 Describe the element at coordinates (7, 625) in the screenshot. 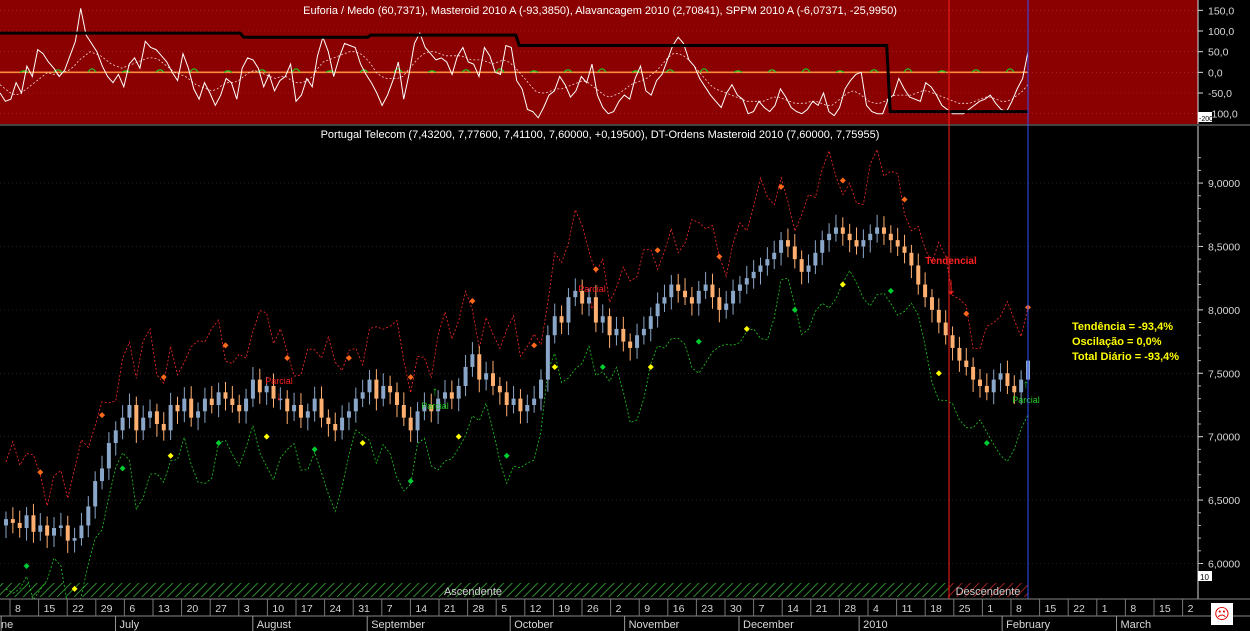

I see `x-month-label: ne` at that location.